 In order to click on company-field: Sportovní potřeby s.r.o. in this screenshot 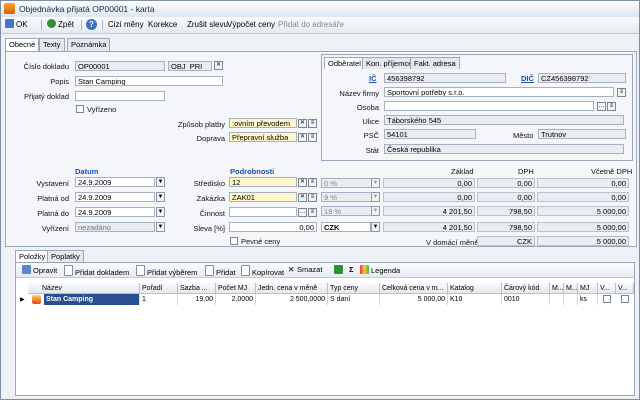, I will do `click(499, 92)`.